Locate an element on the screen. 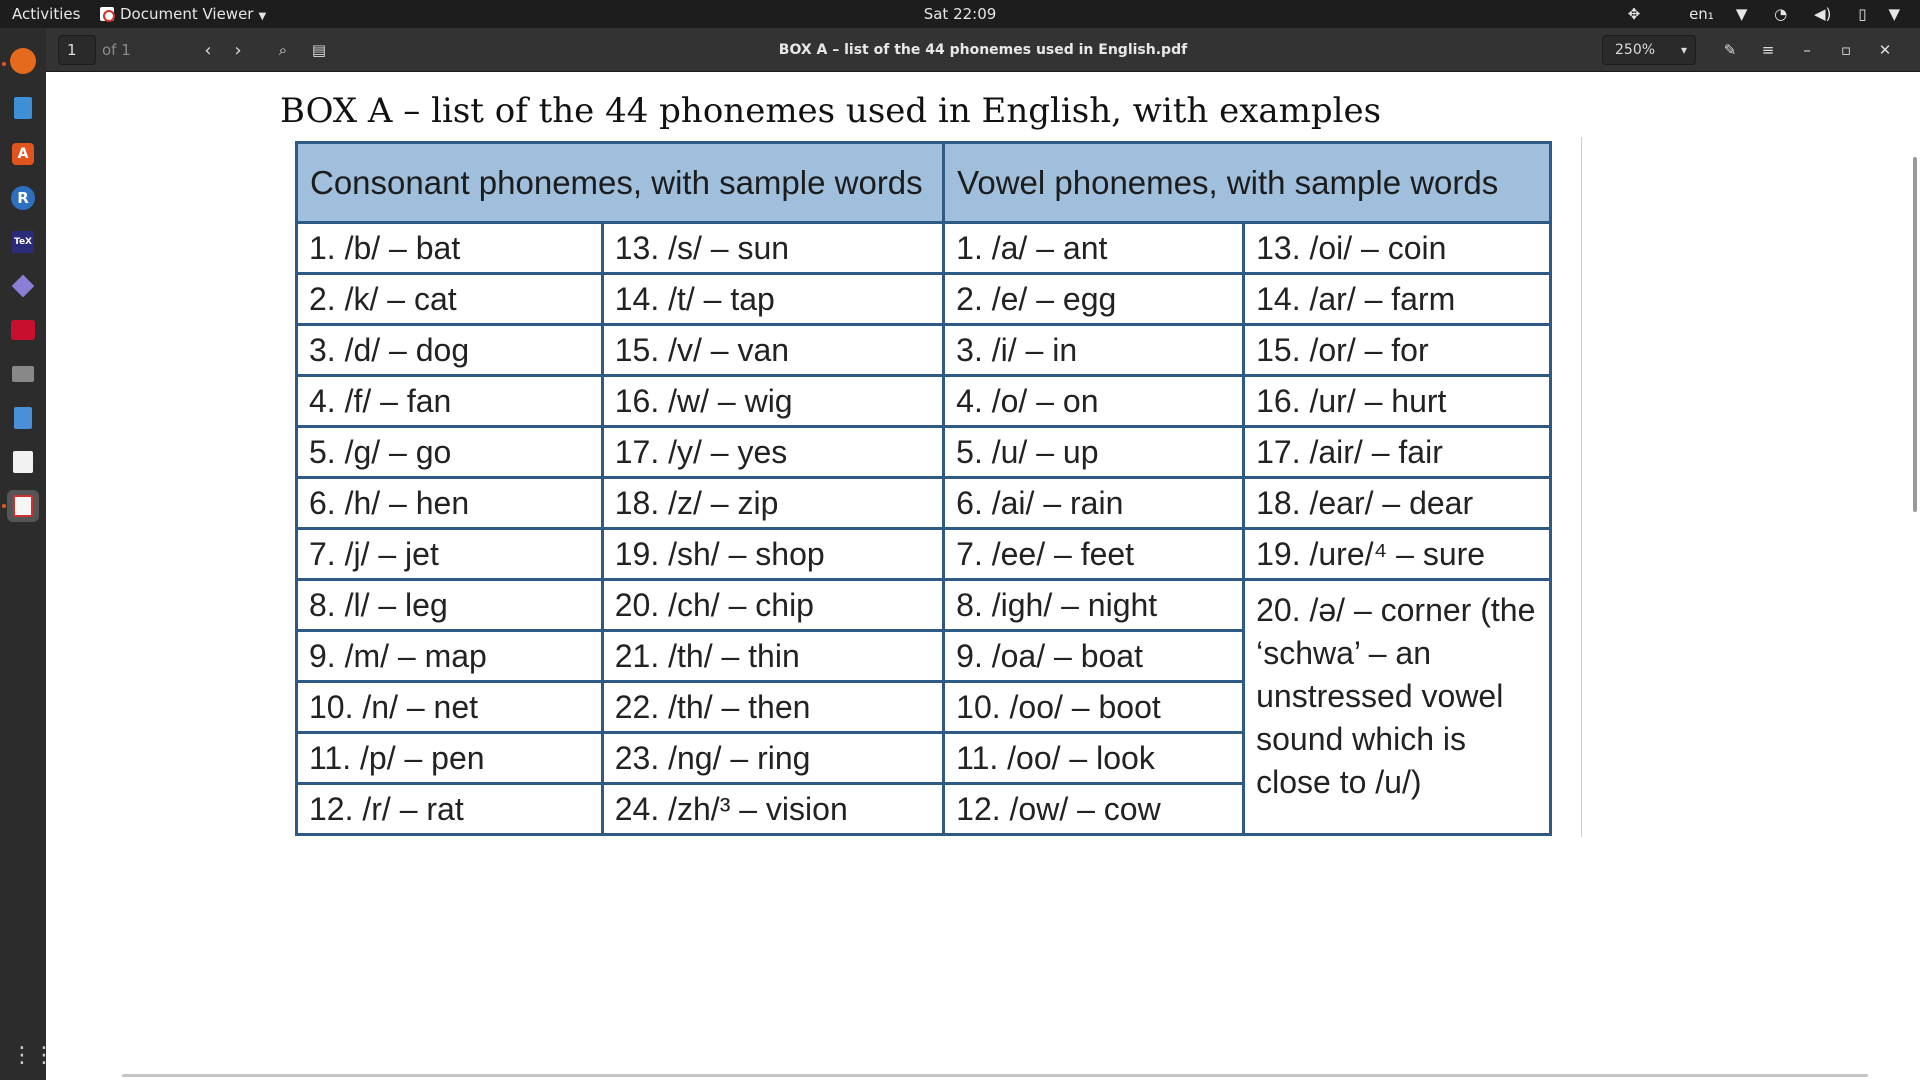 Image resolution: width=1920 pixels, height=1080 pixels. firefox-icon is located at coordinates (23, 61).